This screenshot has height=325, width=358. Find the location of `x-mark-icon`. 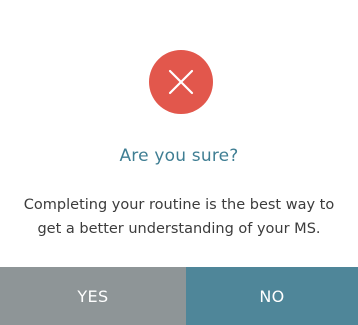

x-mark-icon is located at coordinates (181, 82).